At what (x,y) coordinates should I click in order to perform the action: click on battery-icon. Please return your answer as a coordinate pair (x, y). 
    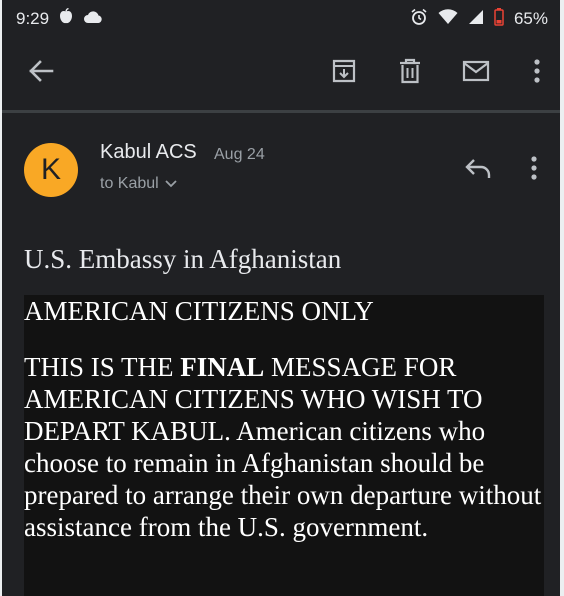
    Looking at the image, I should click on (499, 19).